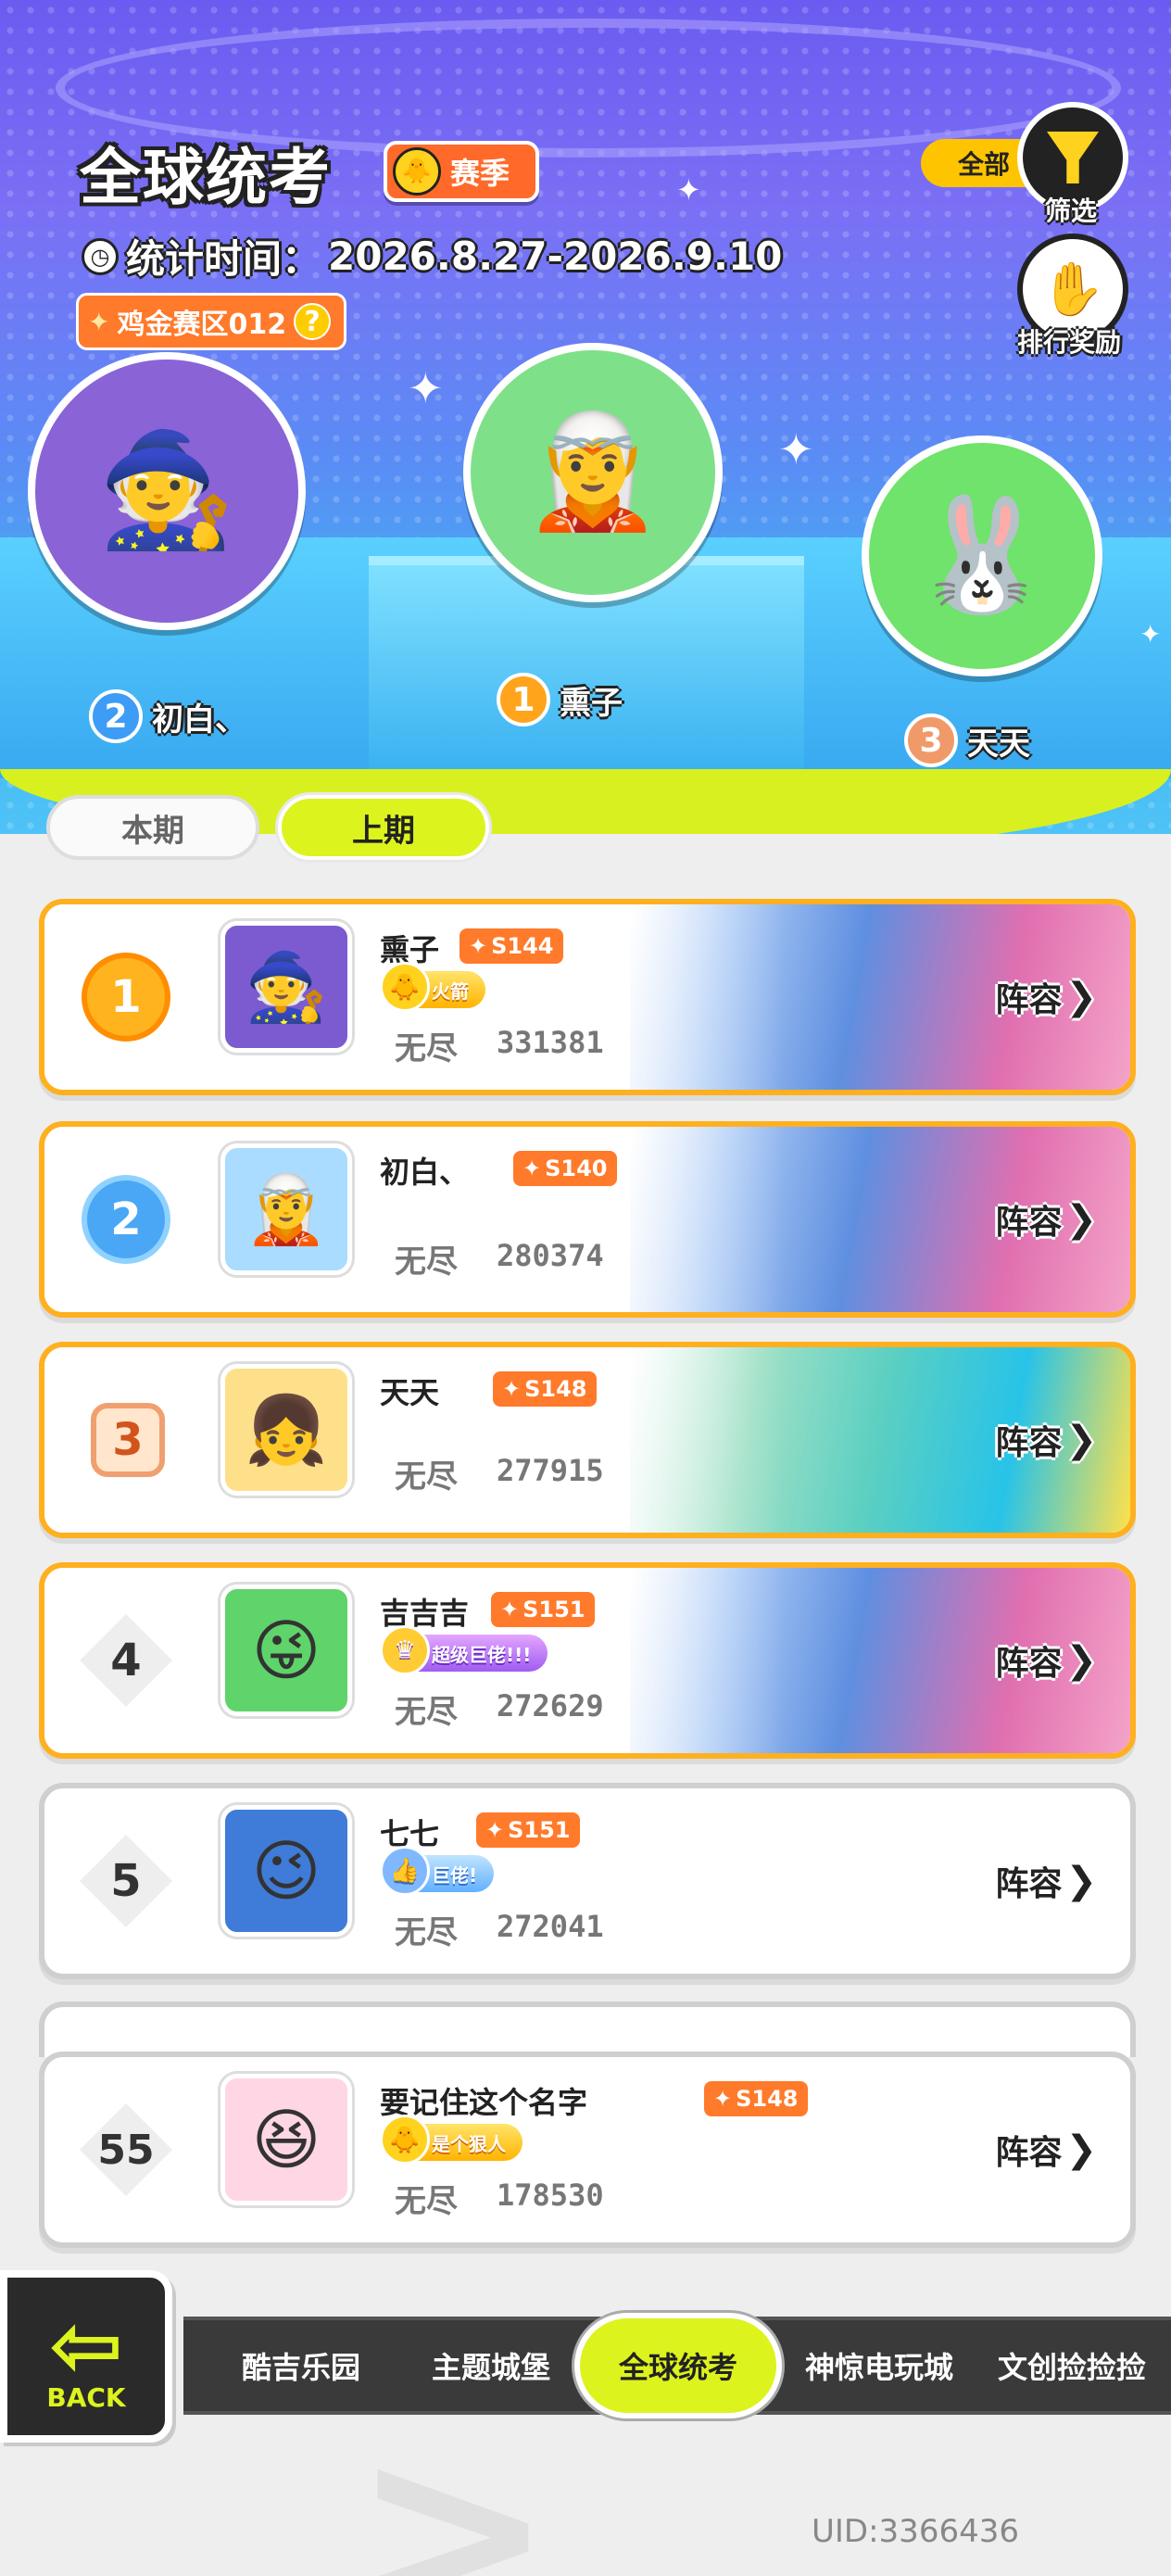  What do you see at coordinates (551, 1042) in the screenshot?
I see `score: 331381` at bounding box center [551, 1042].